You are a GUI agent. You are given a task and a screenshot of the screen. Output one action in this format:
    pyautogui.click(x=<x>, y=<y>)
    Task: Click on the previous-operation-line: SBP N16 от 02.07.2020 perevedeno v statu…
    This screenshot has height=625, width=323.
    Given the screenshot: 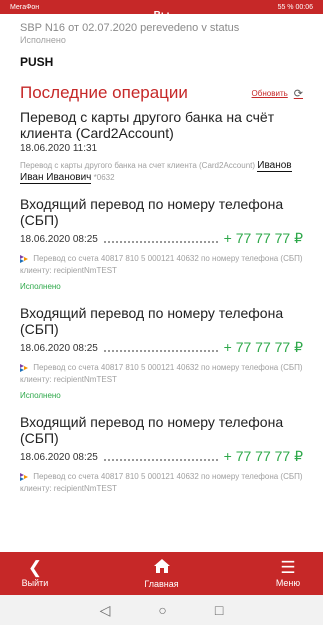 What is the action you would take?
    pyautogui.click(x=130, y=28)
    